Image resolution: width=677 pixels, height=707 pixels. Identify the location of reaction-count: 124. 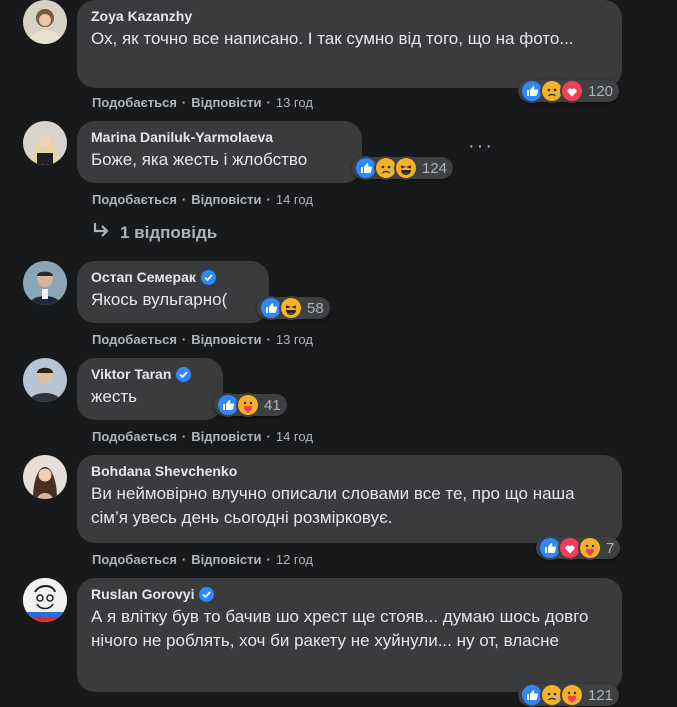
(435, 168).